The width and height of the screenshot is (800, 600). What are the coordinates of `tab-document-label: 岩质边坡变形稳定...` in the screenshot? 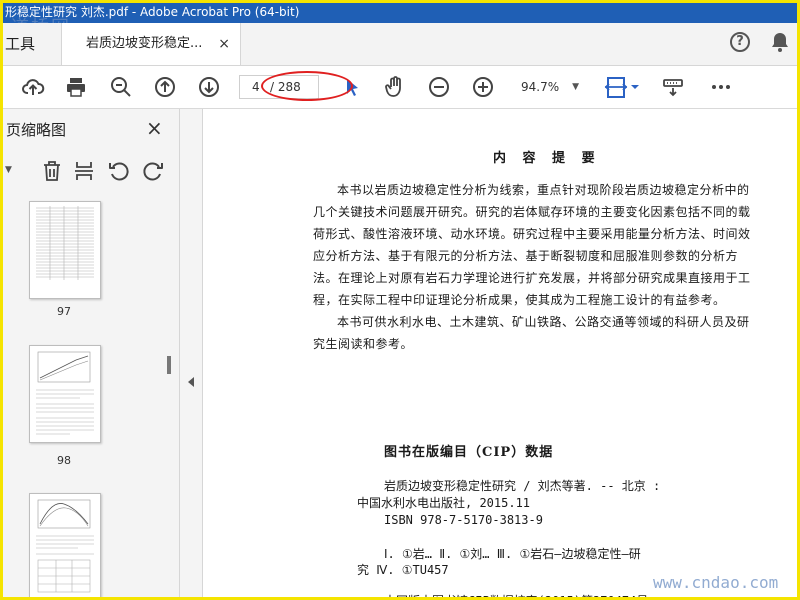 It's located at (144, 43).